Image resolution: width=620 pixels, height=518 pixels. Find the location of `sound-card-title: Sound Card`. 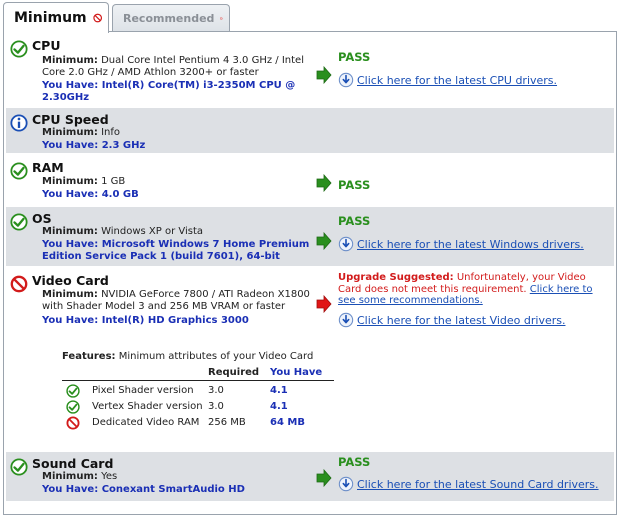

sound-card-title: Sound Card is located at coordinates (73, 463).